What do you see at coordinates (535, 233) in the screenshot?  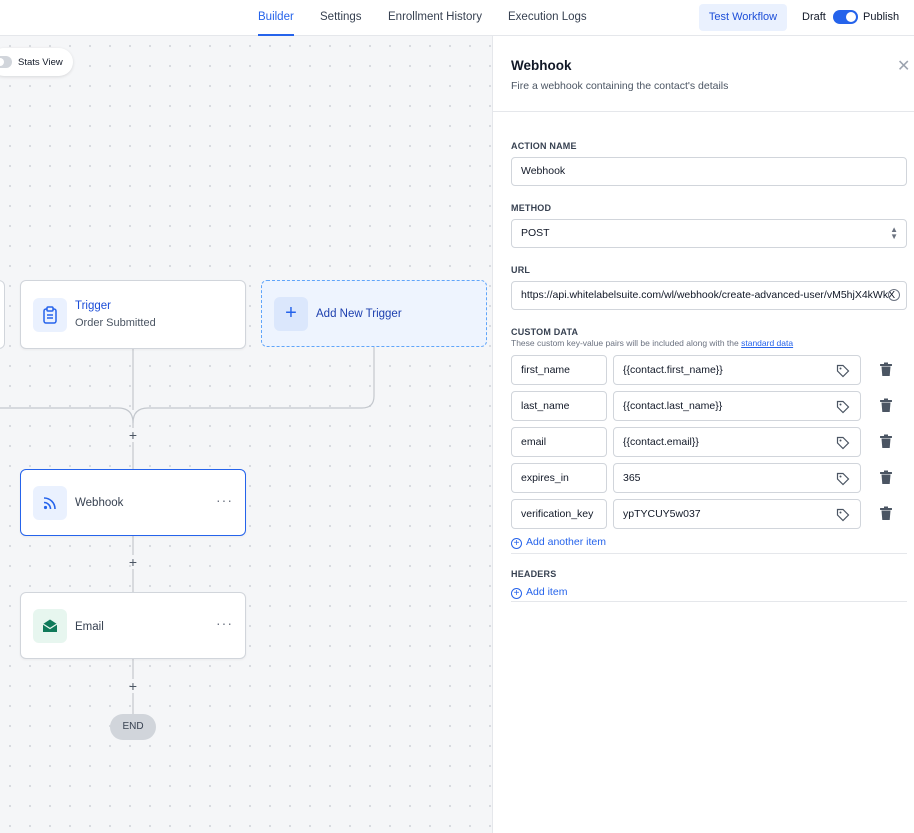 I see `method-value: POST` at bounding box center [535, 233].